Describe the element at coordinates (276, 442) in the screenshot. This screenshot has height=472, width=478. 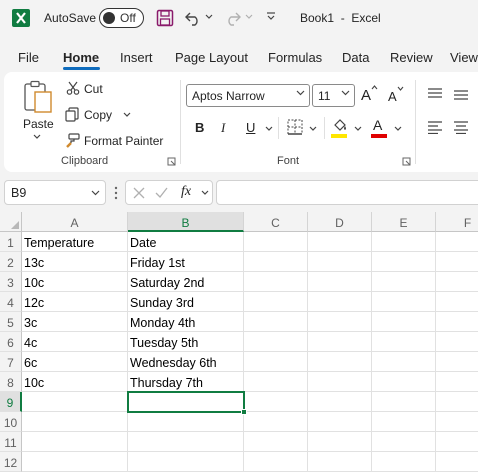
I see `cell-c11` at that location.